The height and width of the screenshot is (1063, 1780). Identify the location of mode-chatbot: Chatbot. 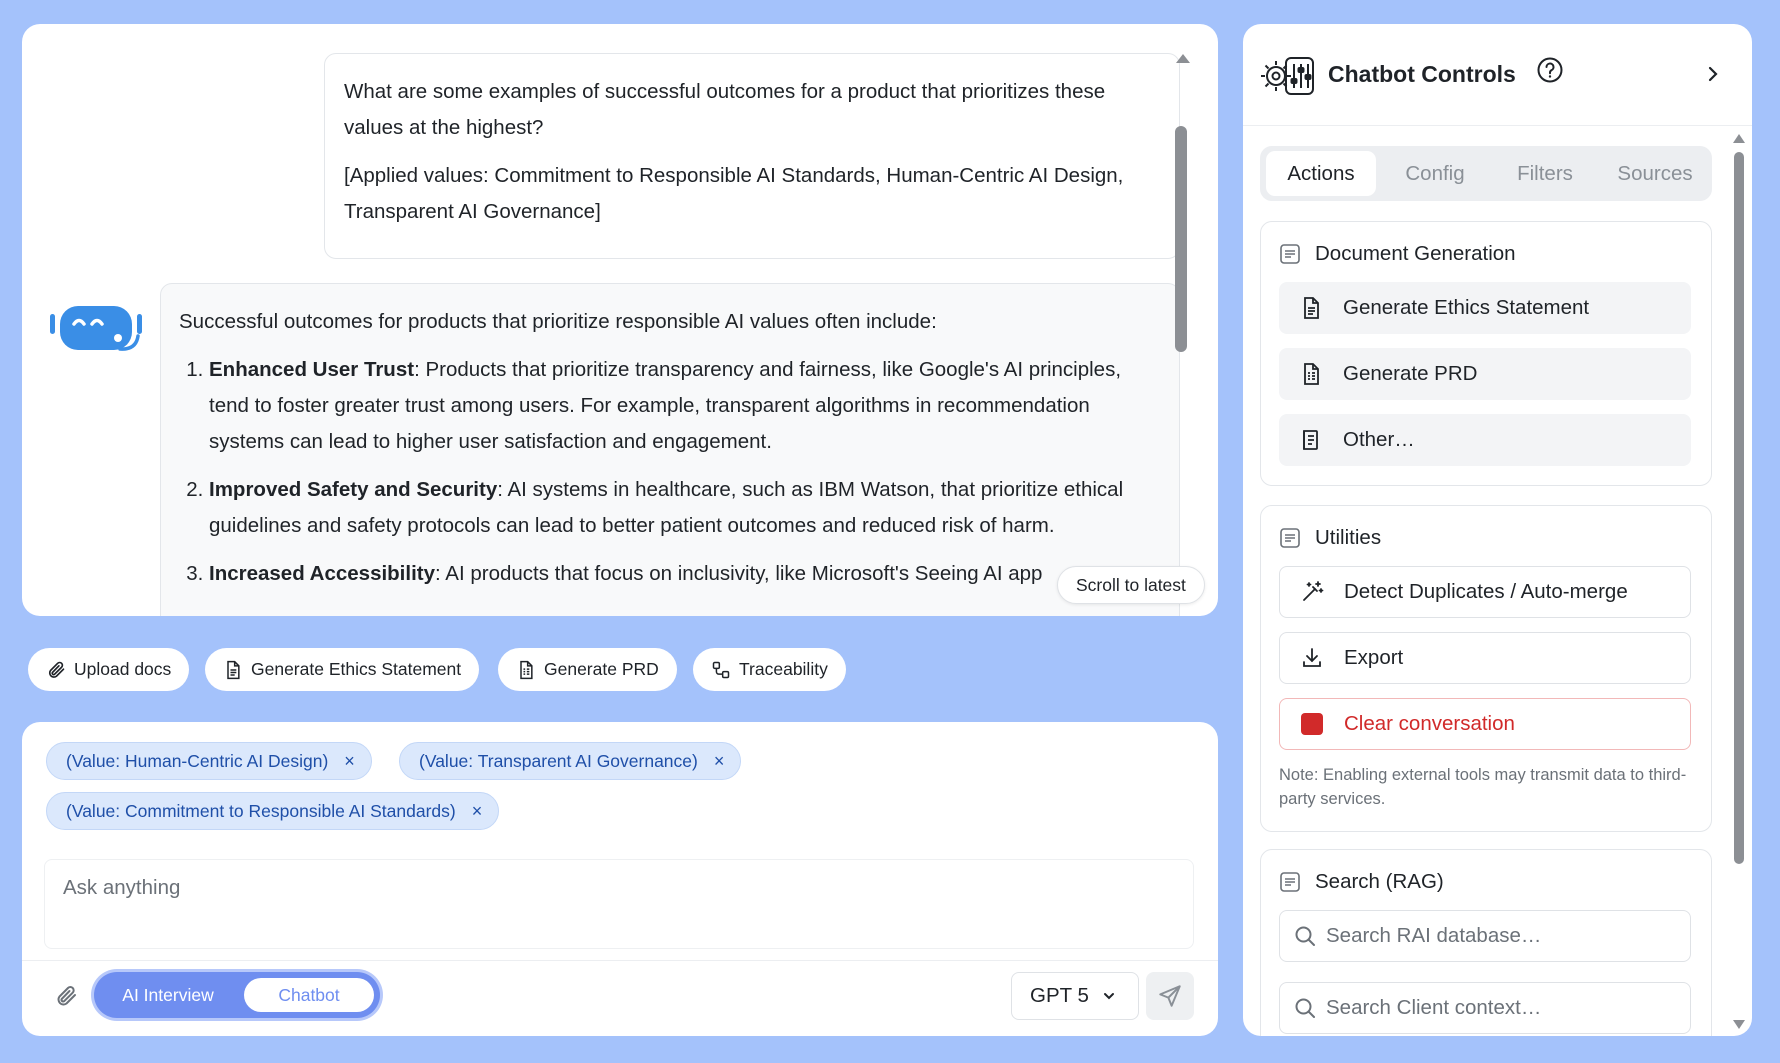
(309, 995).